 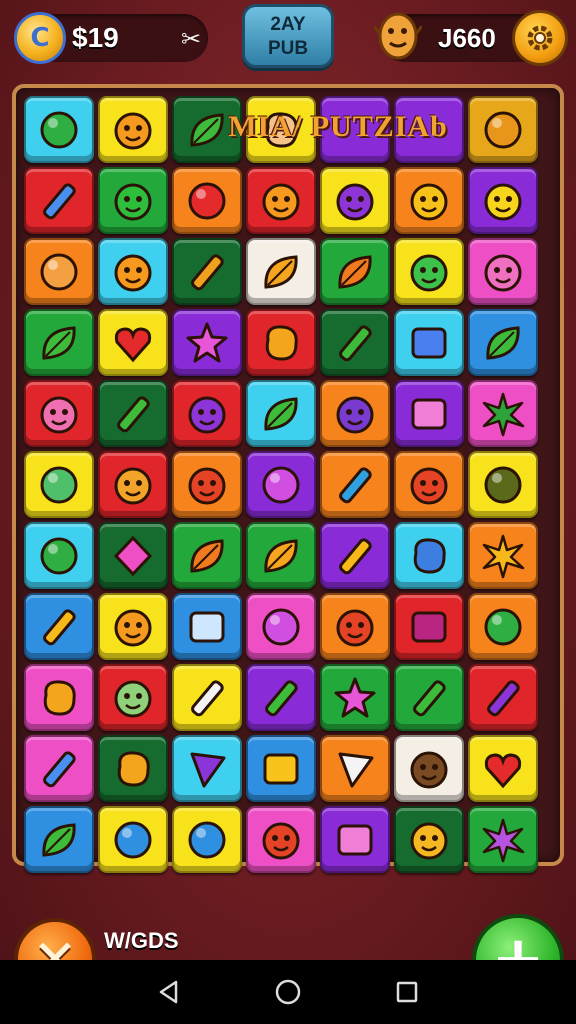 What do you see at coordinates (355, 271) in the screenshot?
I see `tile-r2-c4` at bounding box center [355, 271].